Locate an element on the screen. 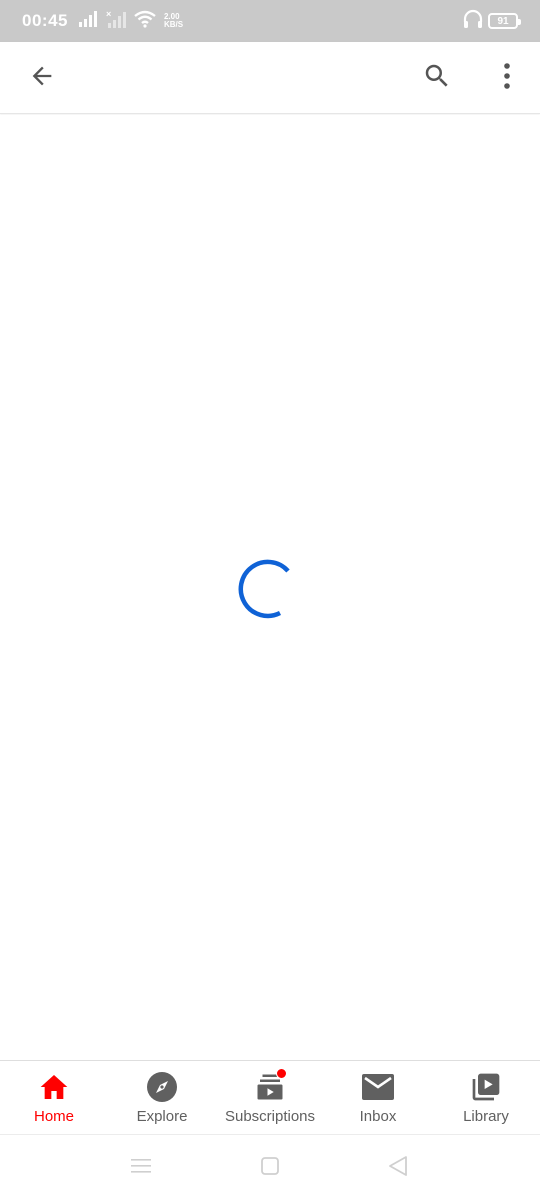 The width and height of the screenshot is (540, 1200). library-icon is located at coordinates (486, 1087).